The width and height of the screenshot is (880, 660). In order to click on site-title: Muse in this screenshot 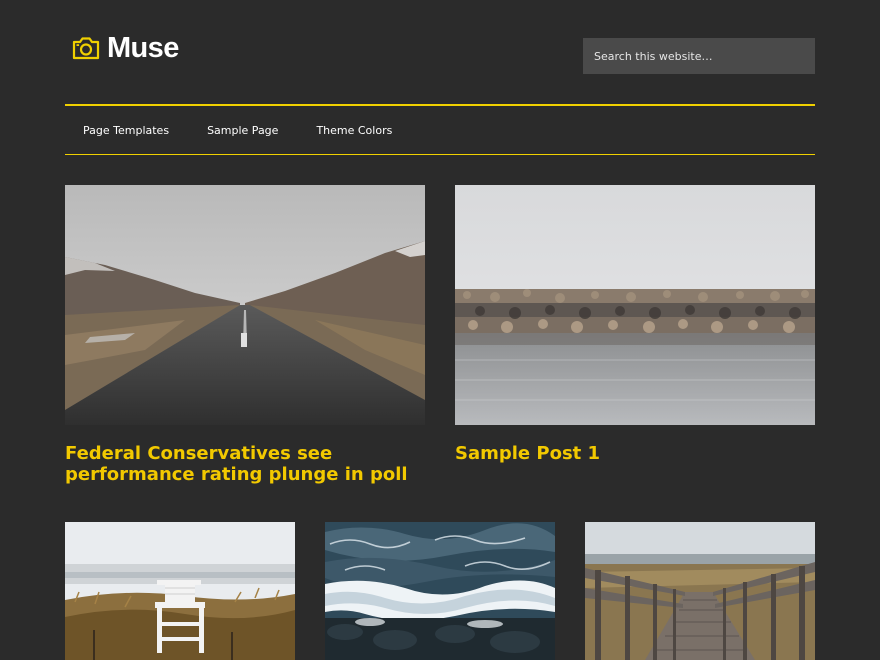, I will do `click(143, 47)`.